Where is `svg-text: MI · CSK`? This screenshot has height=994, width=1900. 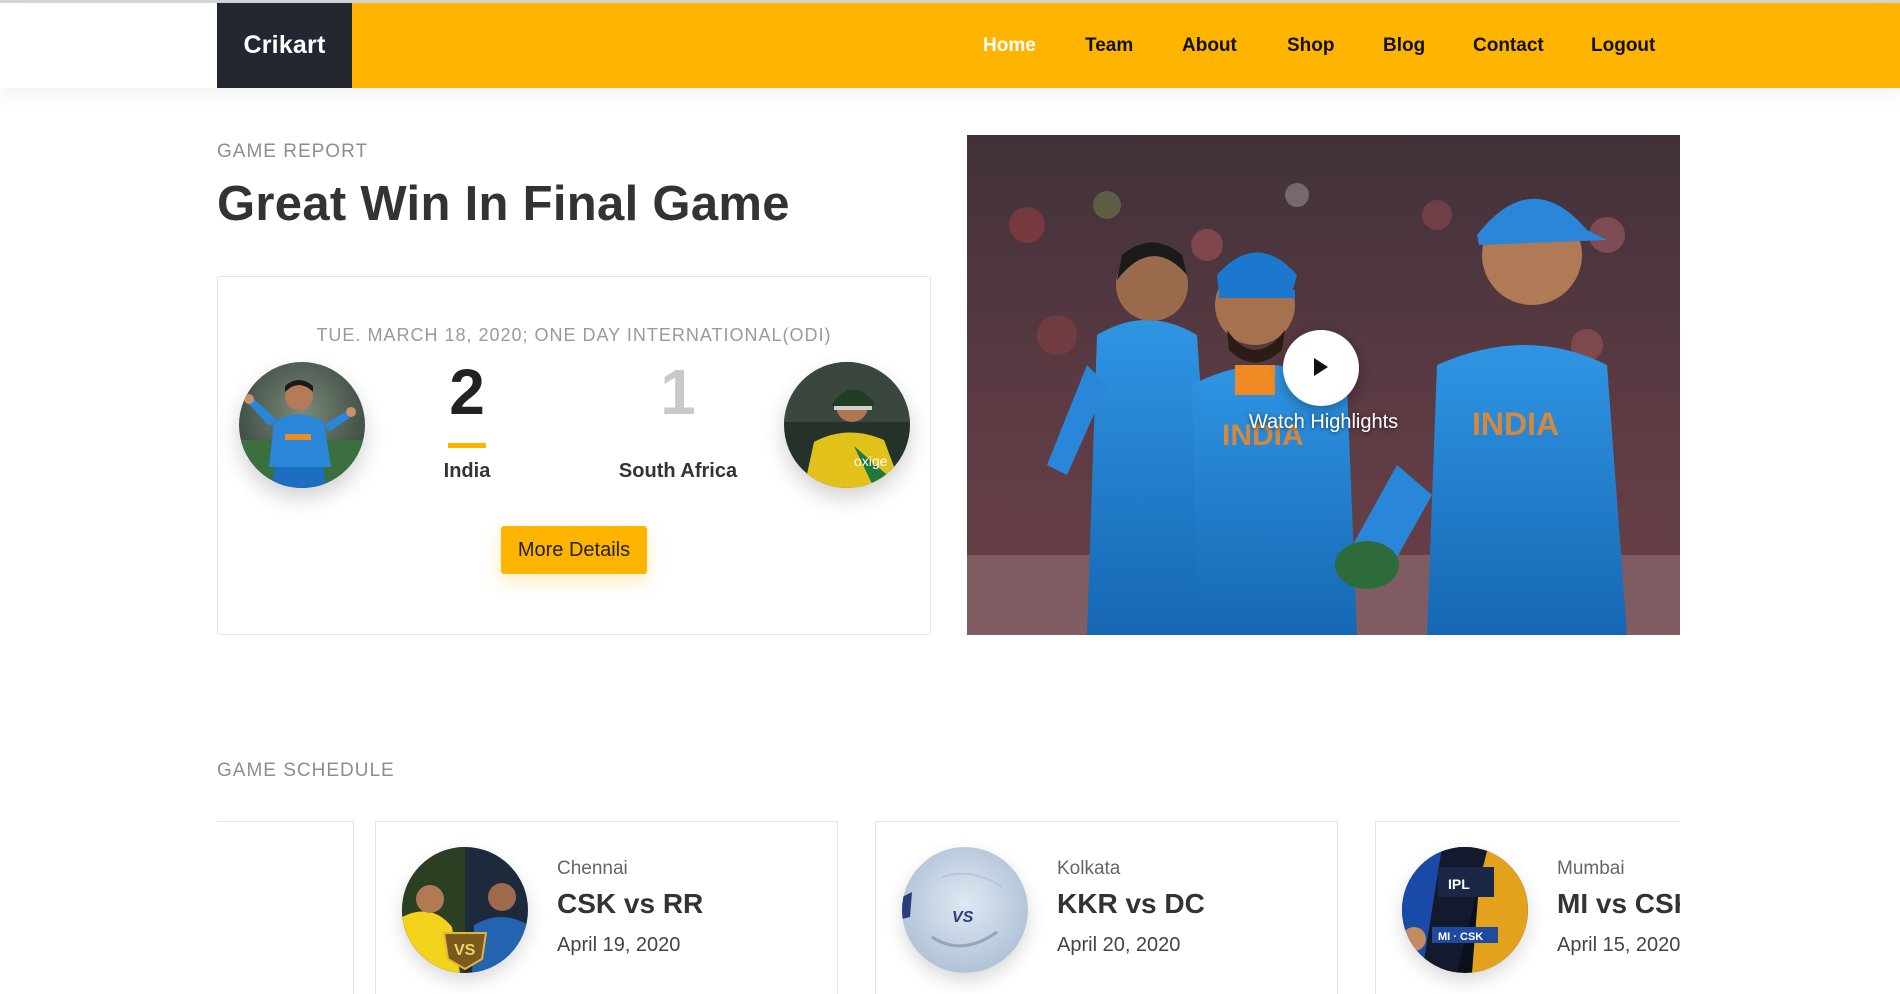 svg-text: MI · CSK is located at coordinates (1460, 937).